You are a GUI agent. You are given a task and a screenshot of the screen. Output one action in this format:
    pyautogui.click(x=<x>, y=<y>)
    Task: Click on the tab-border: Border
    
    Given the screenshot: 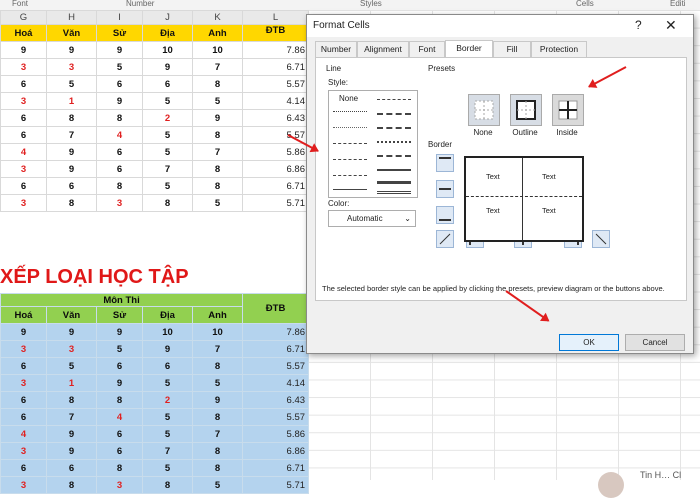 What is the action you would take?
    pyautogui.click(x=469, y=49)
    